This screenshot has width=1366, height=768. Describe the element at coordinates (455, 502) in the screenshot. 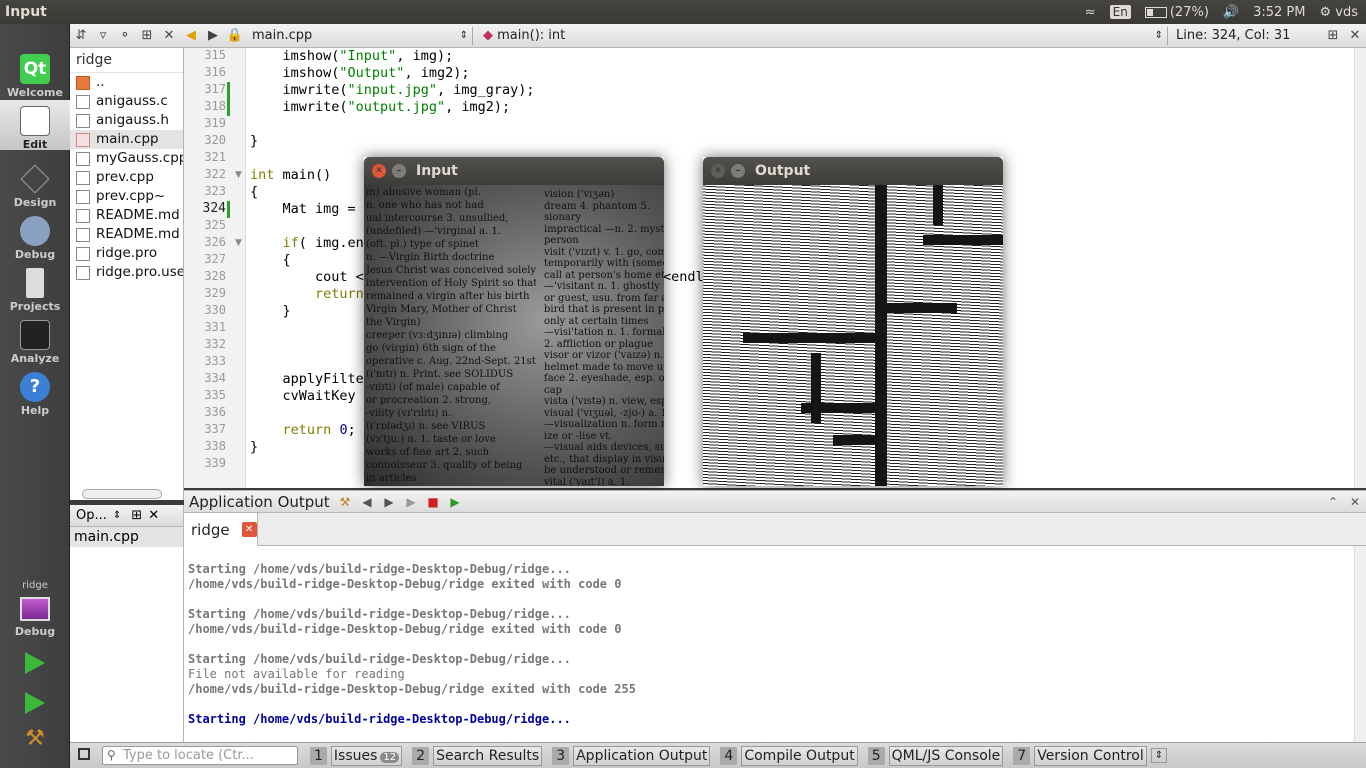

I see `attach-debugger-icon: ▶` at that location.